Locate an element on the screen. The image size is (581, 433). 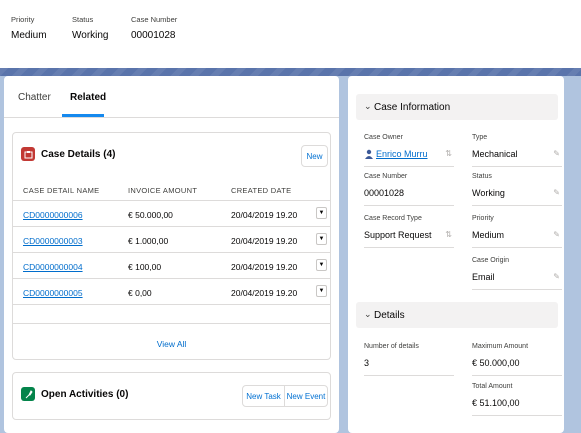
card-header: Case Details (4) New is located at coordinates (171, 155).